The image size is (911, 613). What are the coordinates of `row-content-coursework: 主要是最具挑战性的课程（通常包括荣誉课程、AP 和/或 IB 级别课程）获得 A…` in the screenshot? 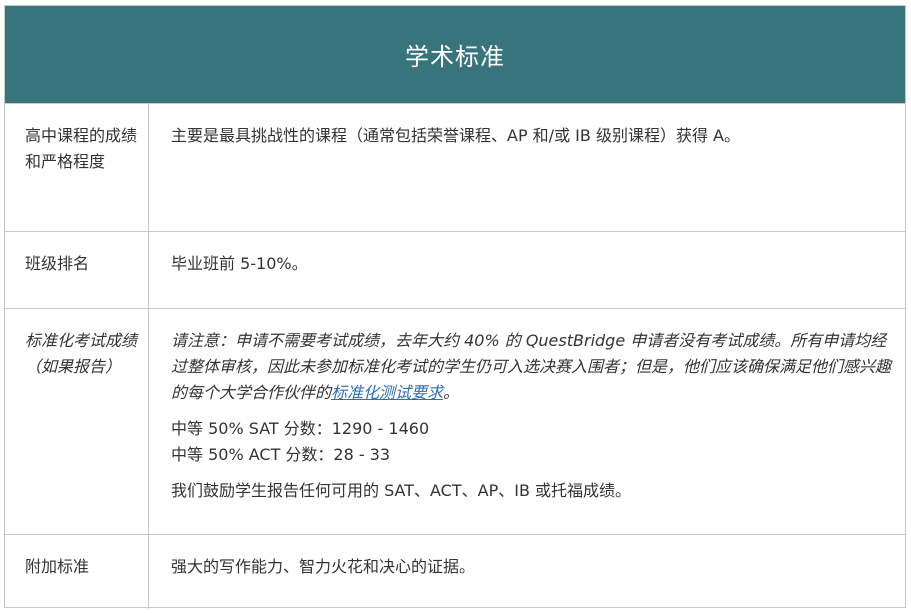 It's located at (455, 135).